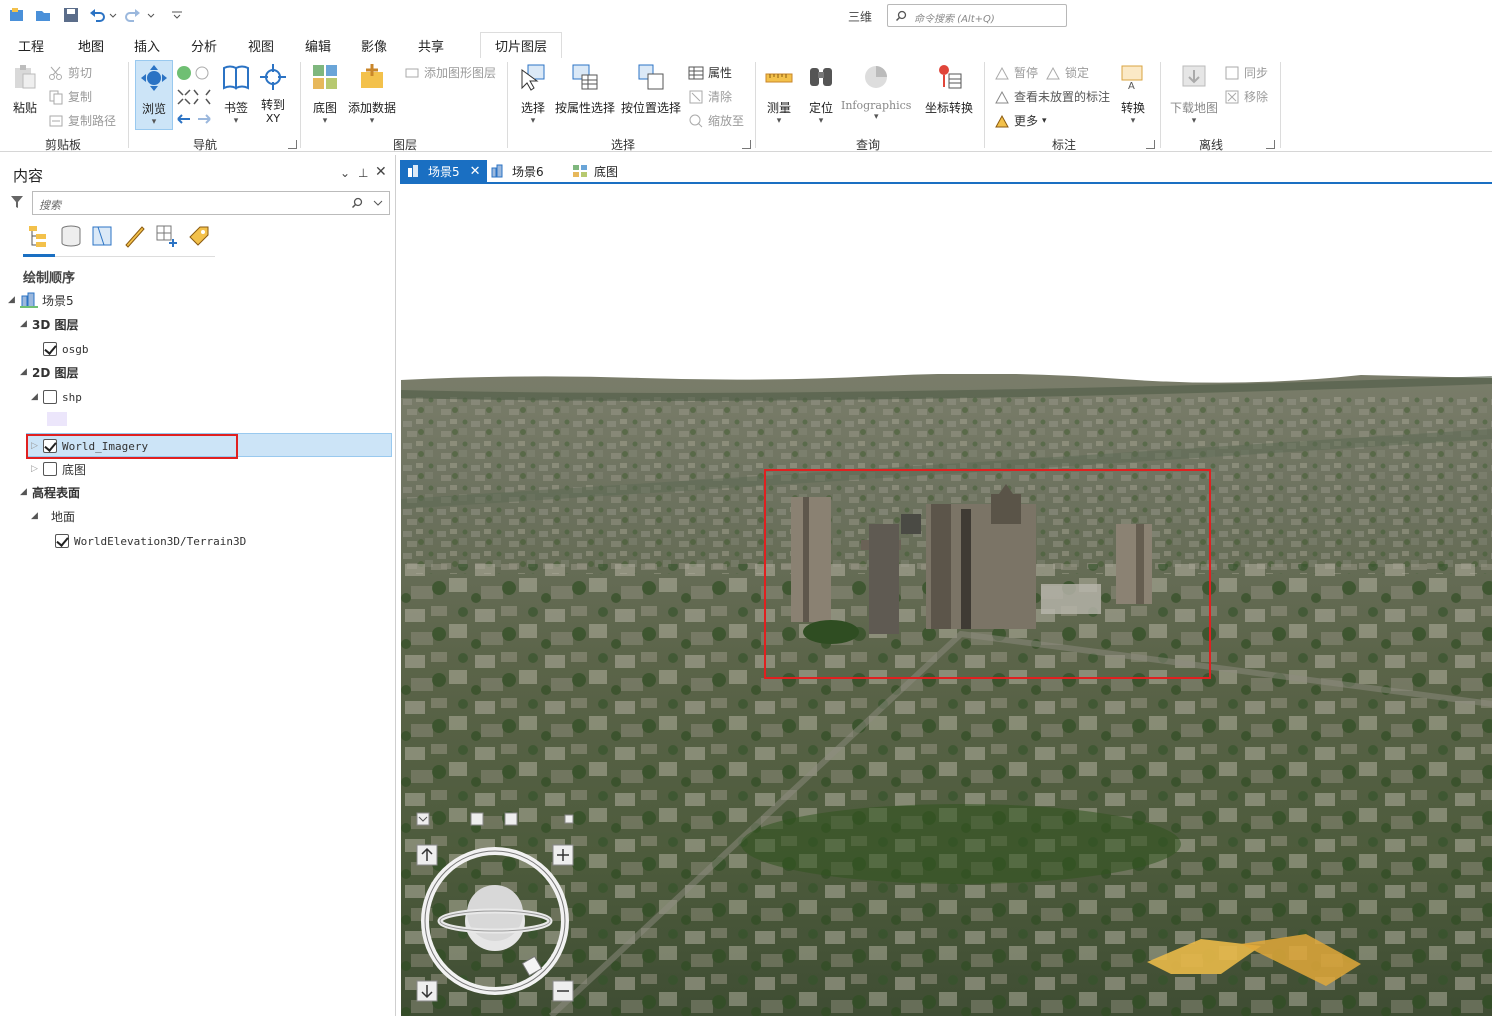  I want to click on list-by-drawing-order-icon, so click(39, 236).